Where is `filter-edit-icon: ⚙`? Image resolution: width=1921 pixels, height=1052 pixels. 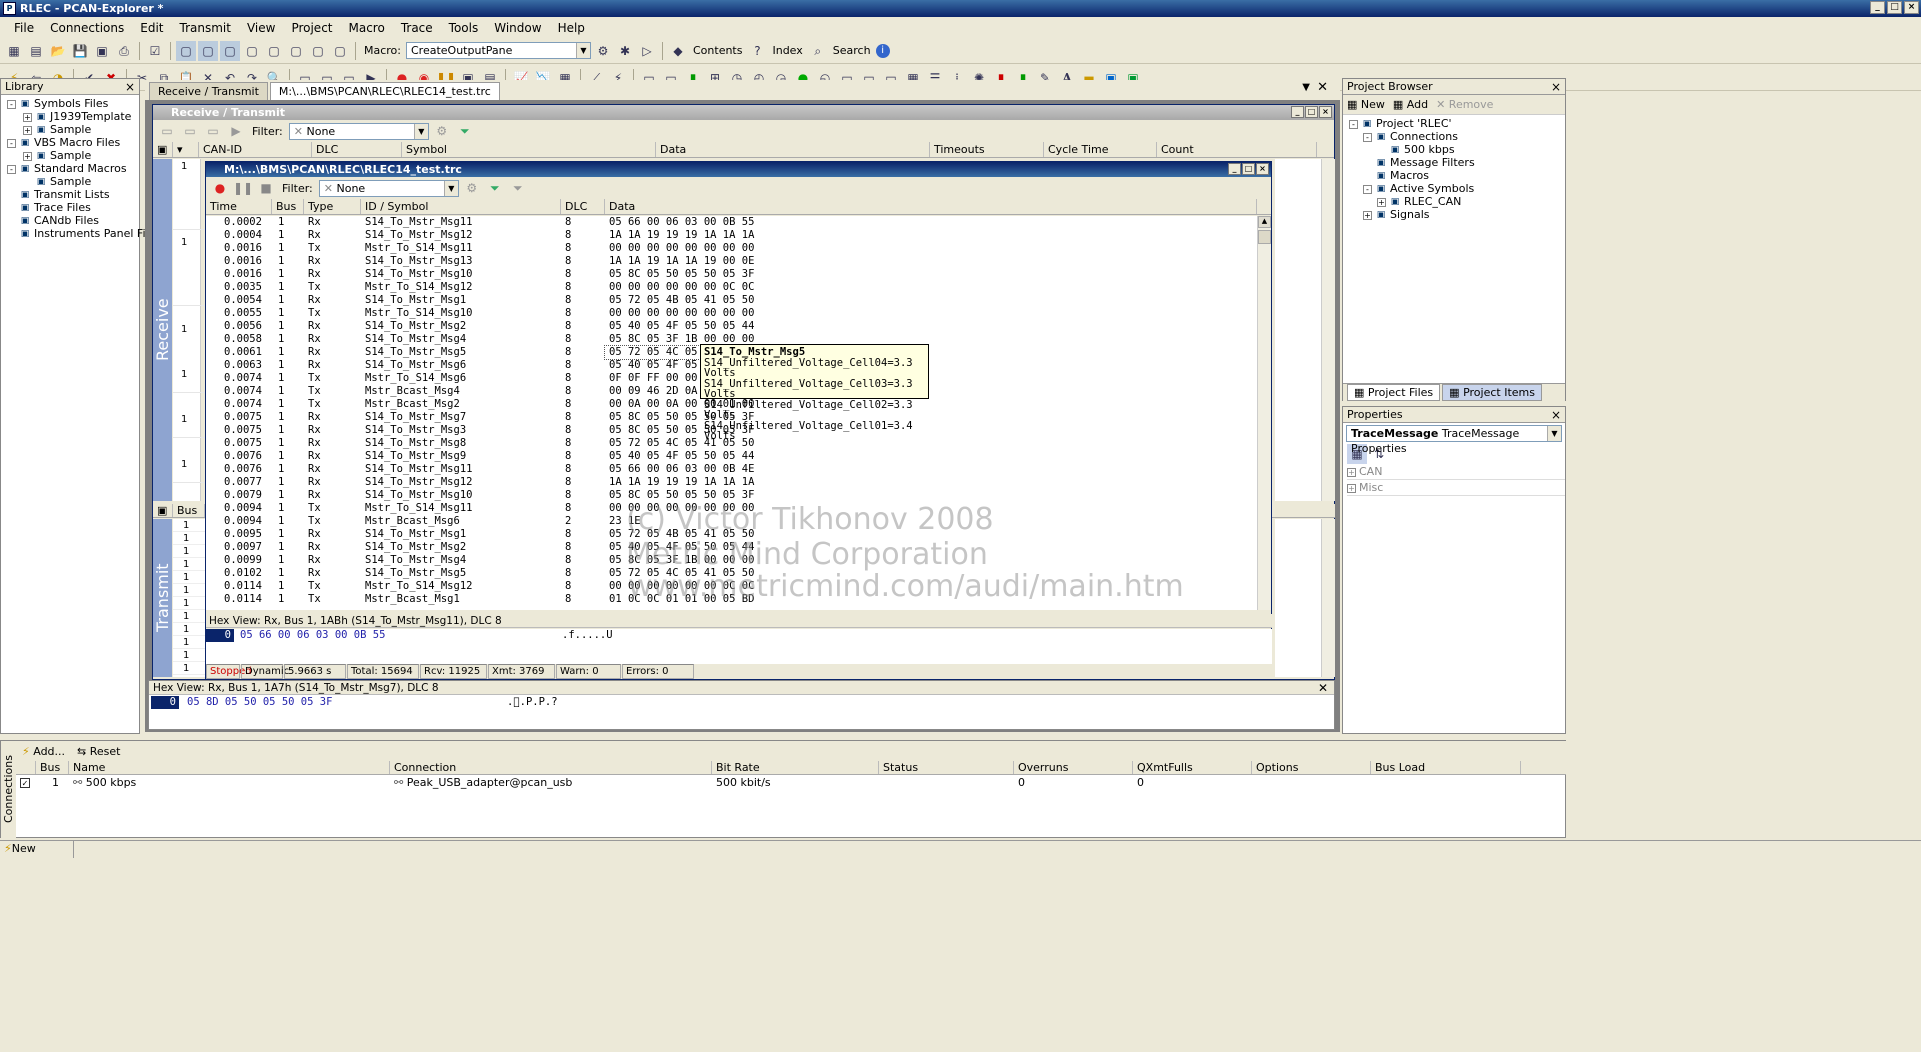
filter-edit-icon: ⚙ is located at coordinates (472, 188).